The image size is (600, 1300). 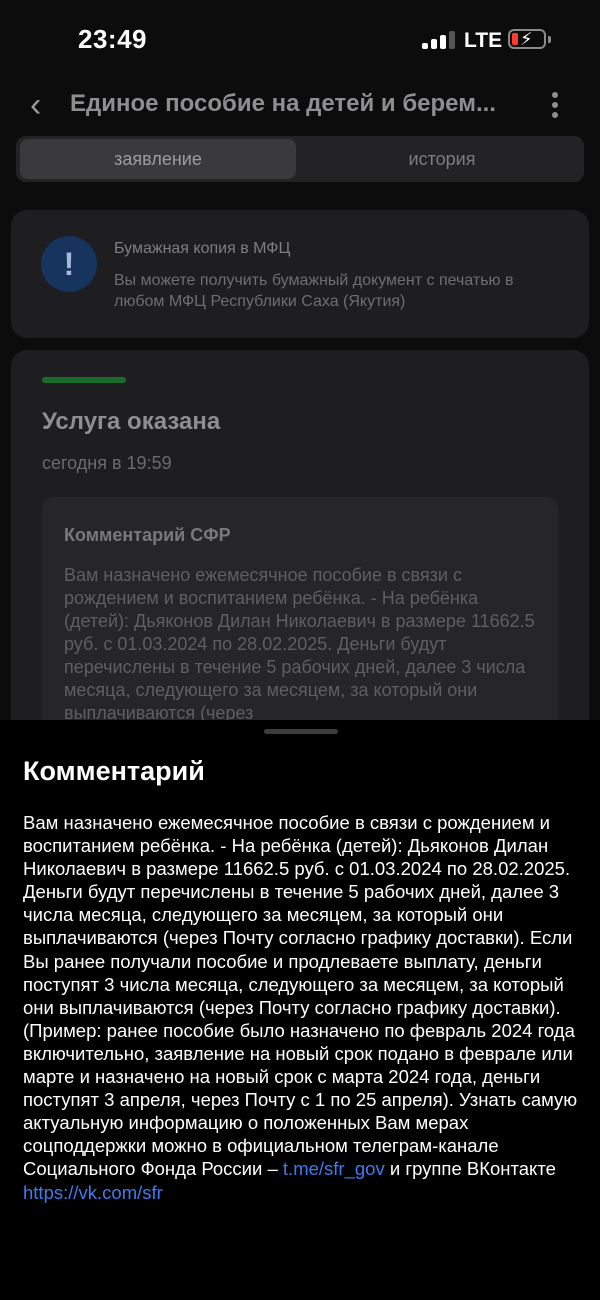 I want to click on tab-history: история, so click(x=442, y=159).